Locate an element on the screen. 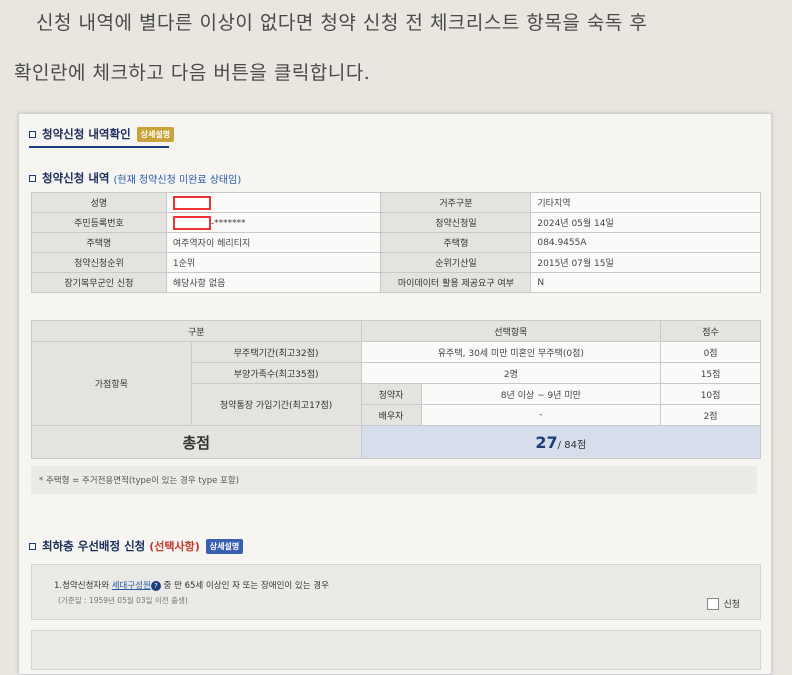  score-selection: - is located at coordinates (541, 415).